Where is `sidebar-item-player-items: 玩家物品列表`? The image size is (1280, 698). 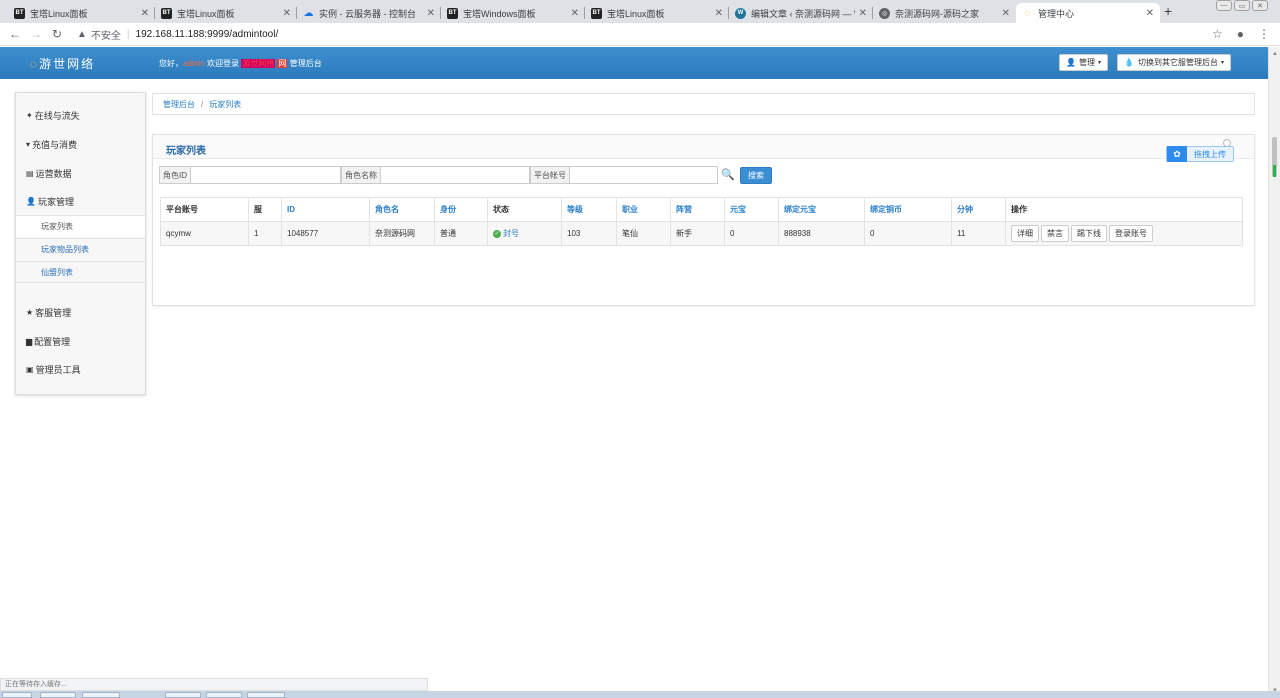 sidebar-item-player-items: 玩家物品列表 is located at coordinates (80, 249).